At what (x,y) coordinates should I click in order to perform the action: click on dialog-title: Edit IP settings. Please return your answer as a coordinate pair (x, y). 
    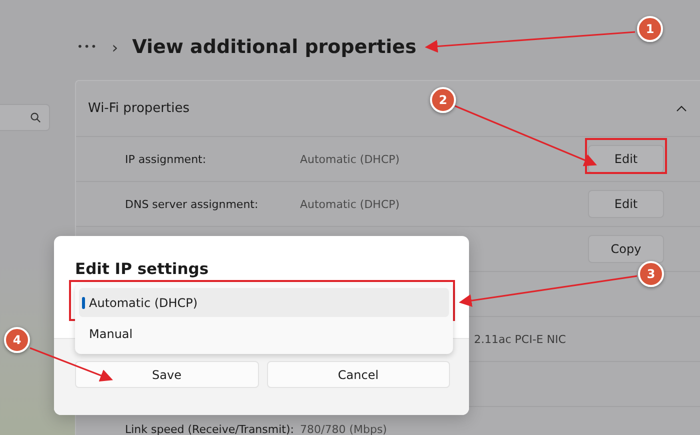
    Looking at the image, I should click on (142, 269).